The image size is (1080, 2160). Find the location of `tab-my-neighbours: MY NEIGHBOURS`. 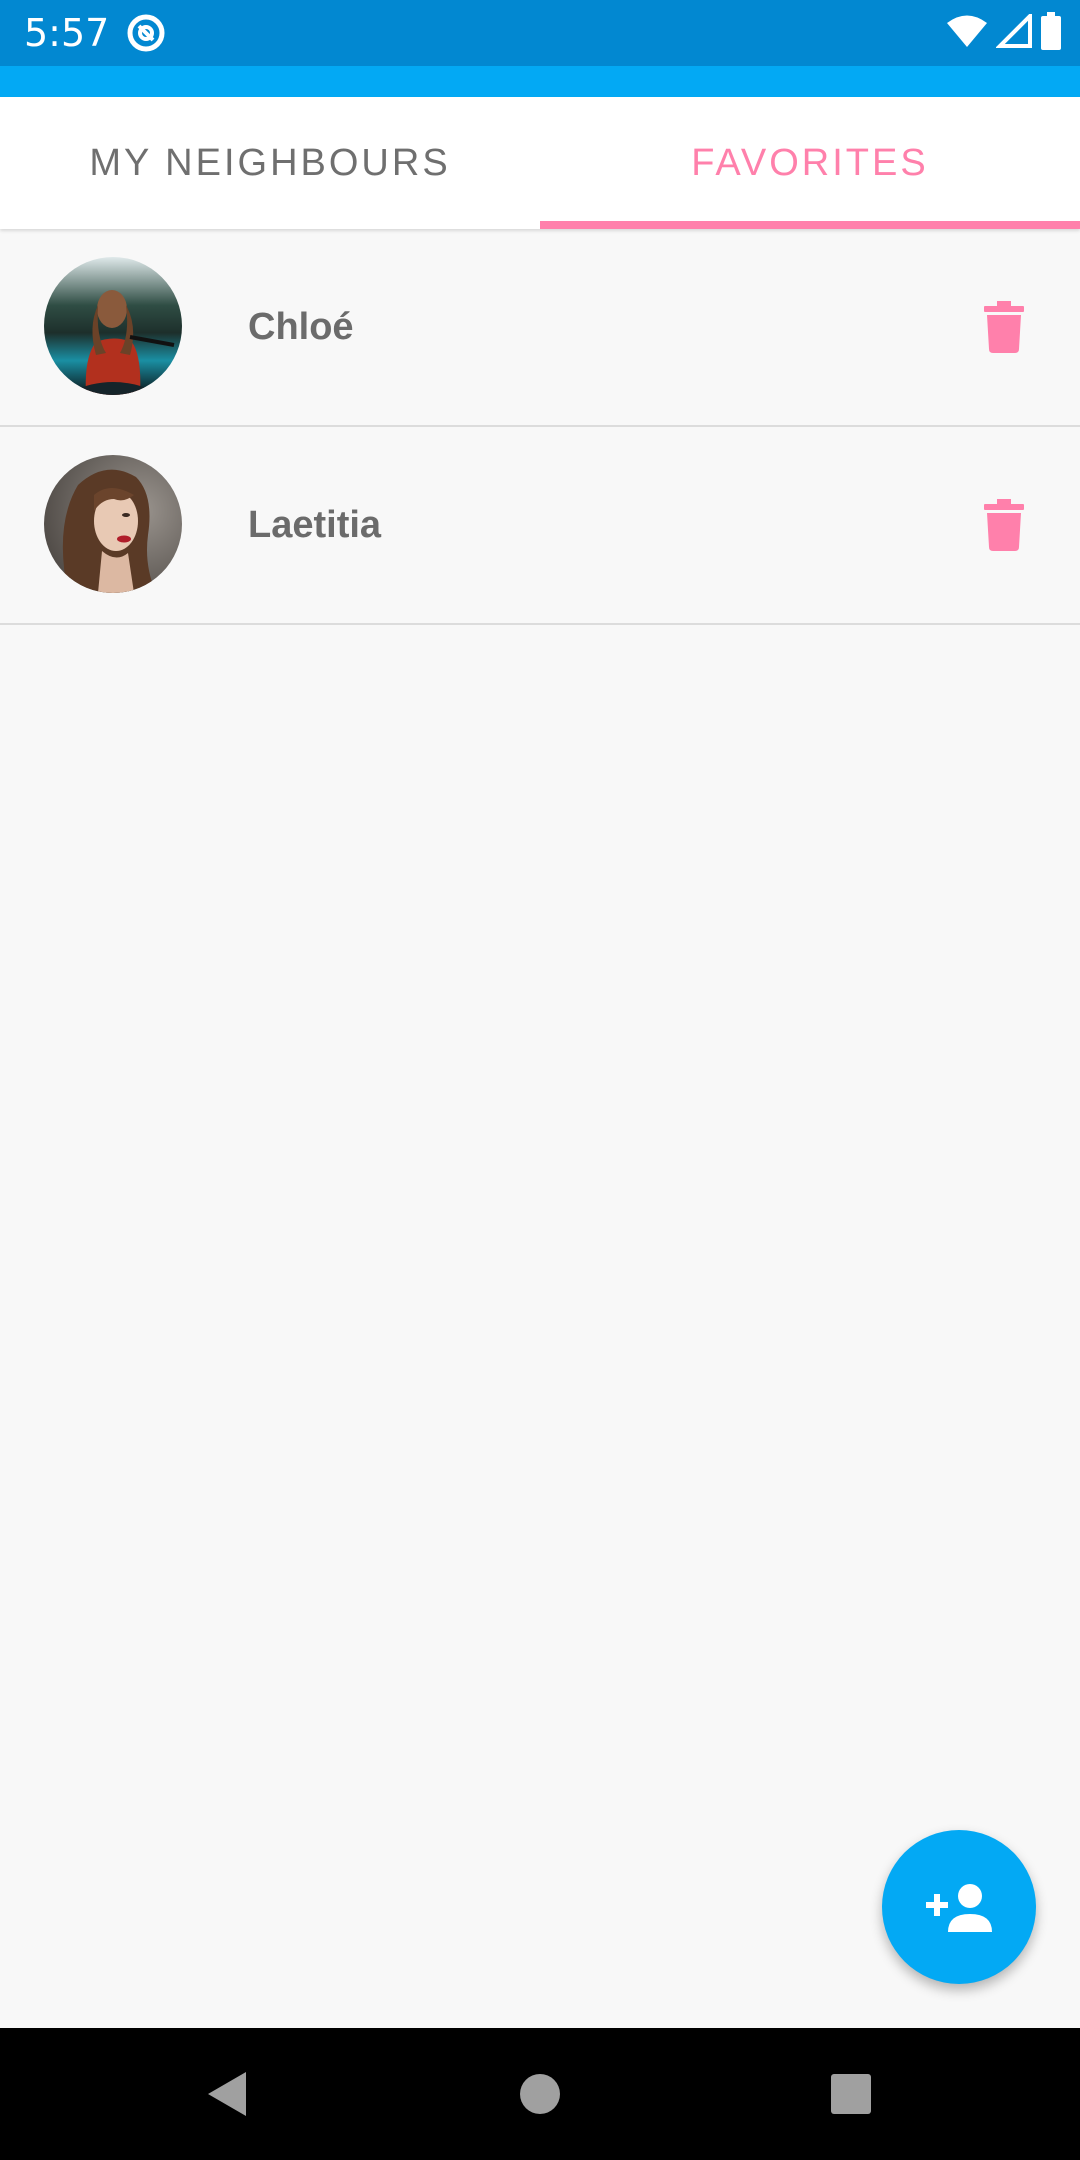

tab-my-neighbours: MY NEIGHBOURS is located at coordinates (270, 163).